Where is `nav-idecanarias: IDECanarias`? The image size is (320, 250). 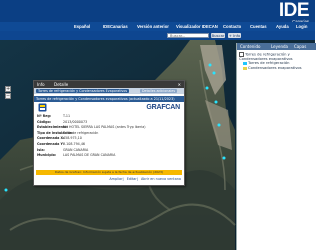
nav-idecanarias: IDECanarias is located at coordinates (115, 27).